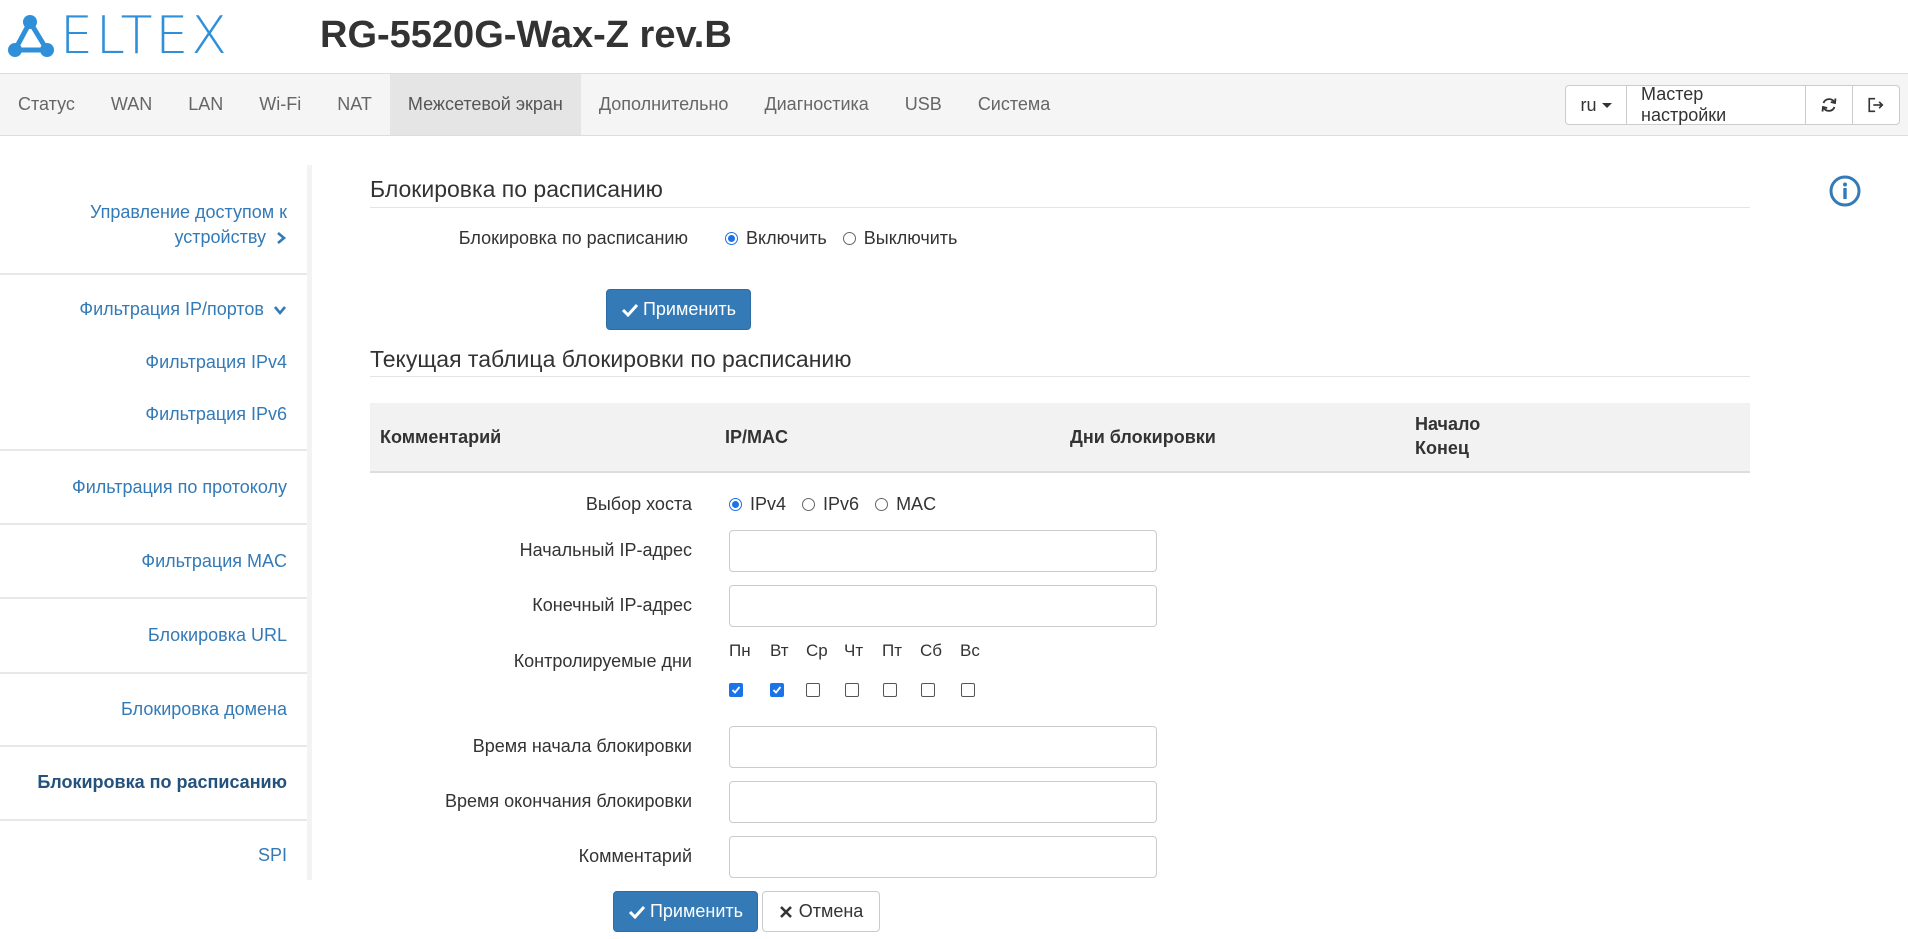 This screenshot has width=1908, height=939. I want to click on setup-wizard-button: Мастер настройки, so click(1716, 104).